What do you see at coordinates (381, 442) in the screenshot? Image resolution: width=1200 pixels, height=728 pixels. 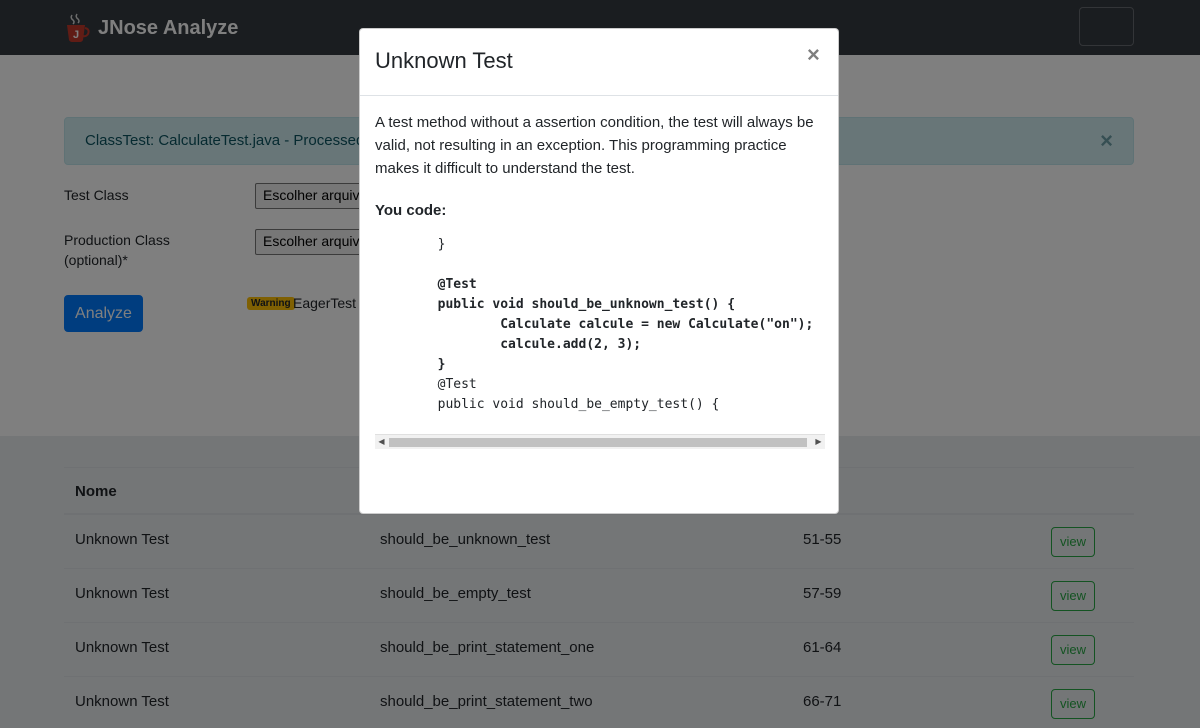 I see `scroll-left-icon: ◀` at bounding box center [381, 442].